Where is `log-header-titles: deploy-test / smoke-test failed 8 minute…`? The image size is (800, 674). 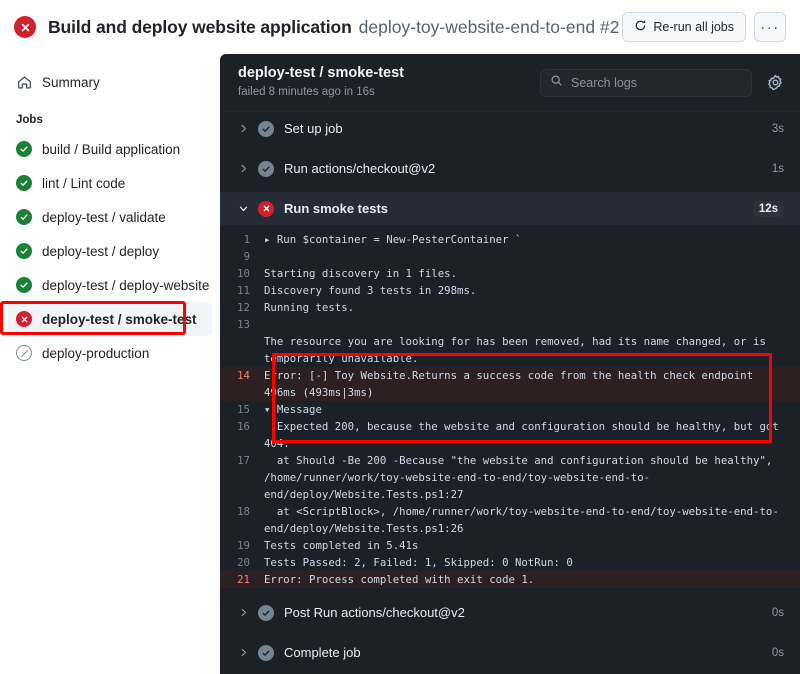 log-header-titles: deploy-test / smoke-test failed 8 minute… is located at coordinates (321, 82).